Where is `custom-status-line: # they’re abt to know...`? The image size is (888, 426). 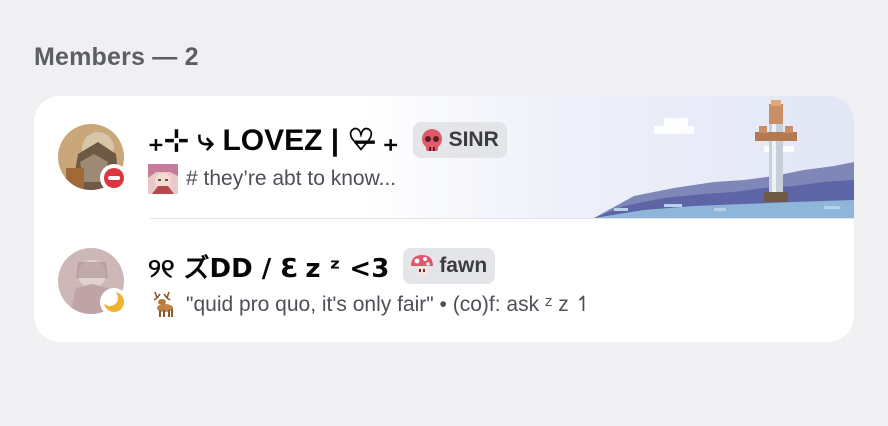 custom-status-line: # they’re abt to know... is located at coordinates (272, 179).